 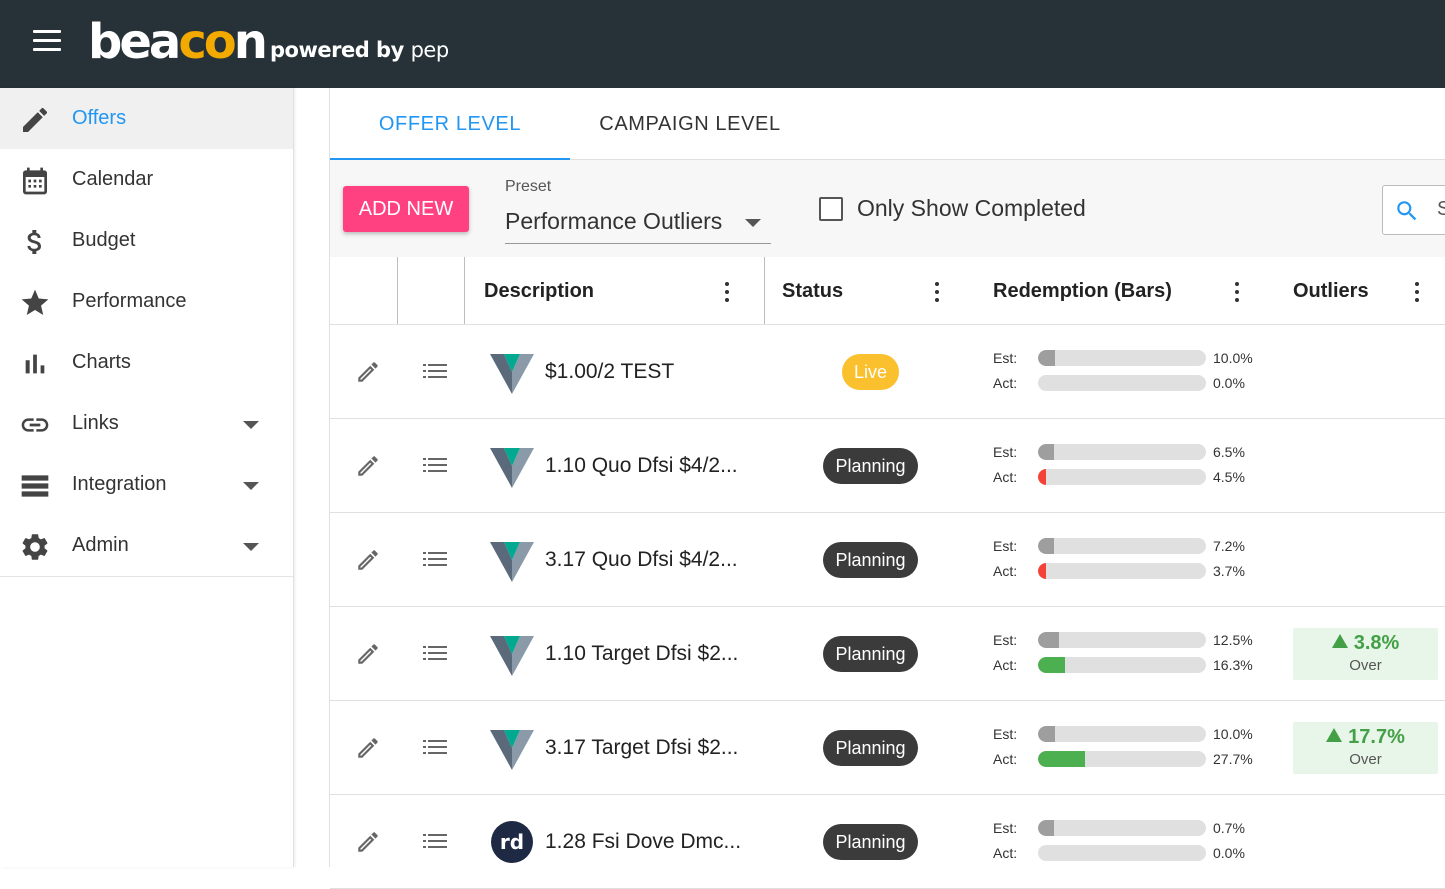 I want to click on dropdown-arrow-icon, so click(x=753, y=223).